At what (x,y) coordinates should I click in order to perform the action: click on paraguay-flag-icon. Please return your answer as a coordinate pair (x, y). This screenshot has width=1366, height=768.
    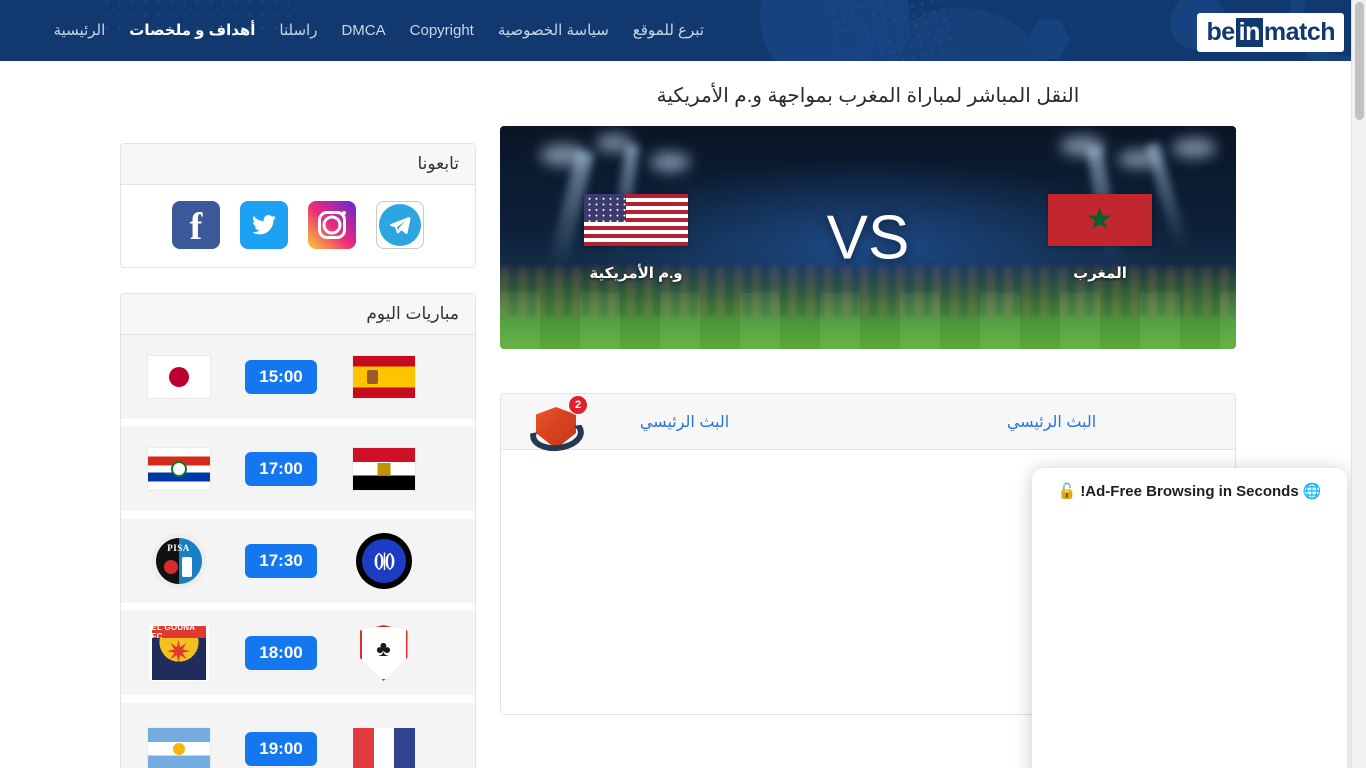
    Looking at the image, I should click on (178, 469).